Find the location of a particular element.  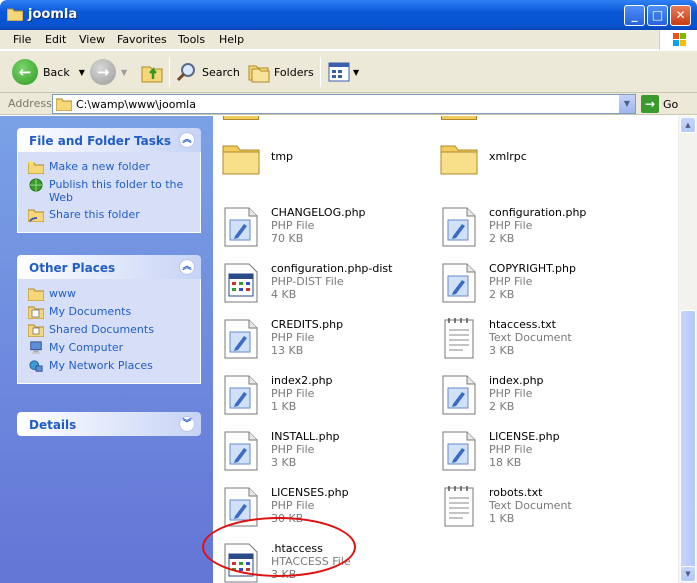

file-item: COPYRIGHT.php PHP File 2 KB is located at coordinates (538, 282).